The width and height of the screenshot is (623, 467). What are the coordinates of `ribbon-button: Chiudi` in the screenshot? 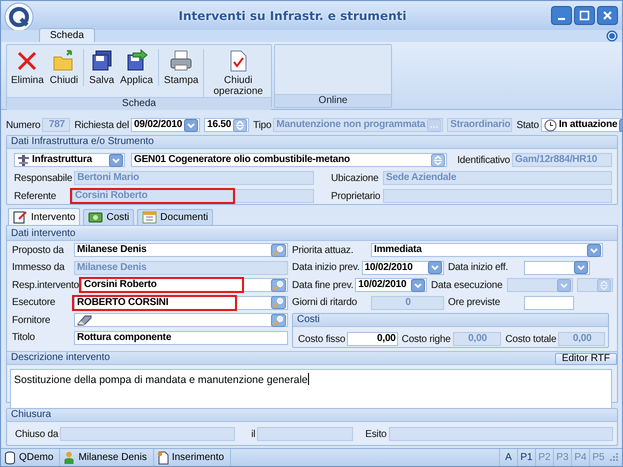 It's located at (64, 67).